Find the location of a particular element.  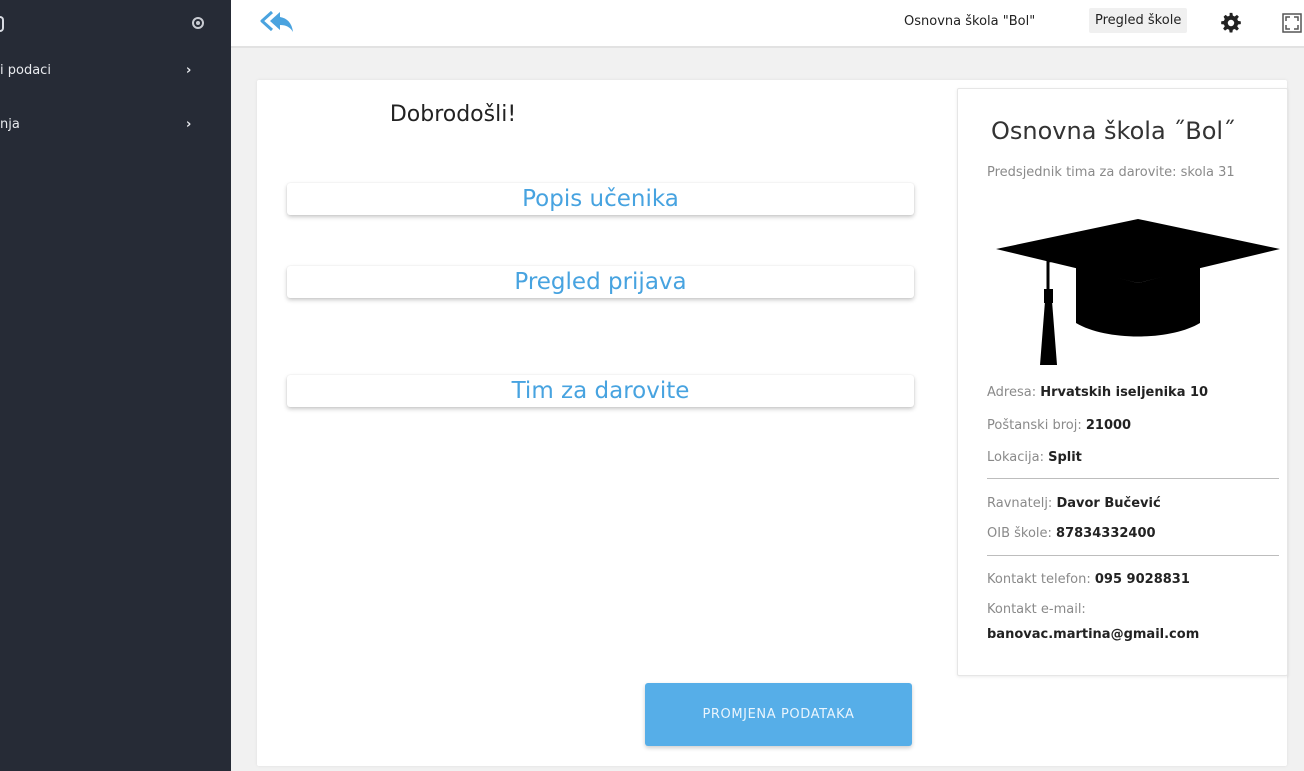

promjena-podataka-button: PROMJENA PODATAKA is located at coordinates (778, 714).